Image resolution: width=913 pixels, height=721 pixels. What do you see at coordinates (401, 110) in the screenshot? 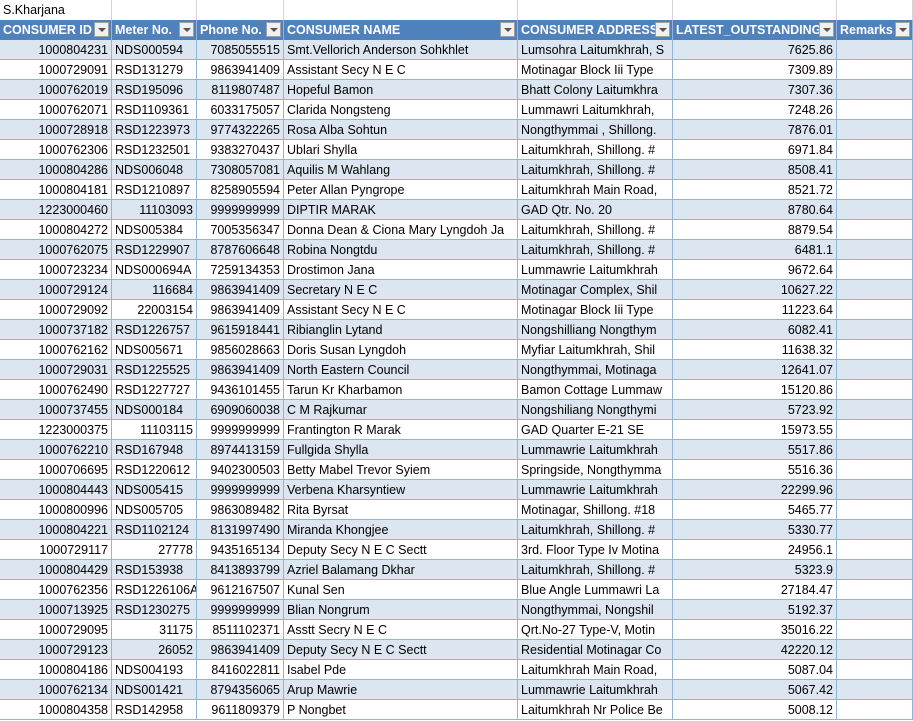
I see `cell-consumer-name: Clarida Nongsteng` at bounding box center [401, 110].